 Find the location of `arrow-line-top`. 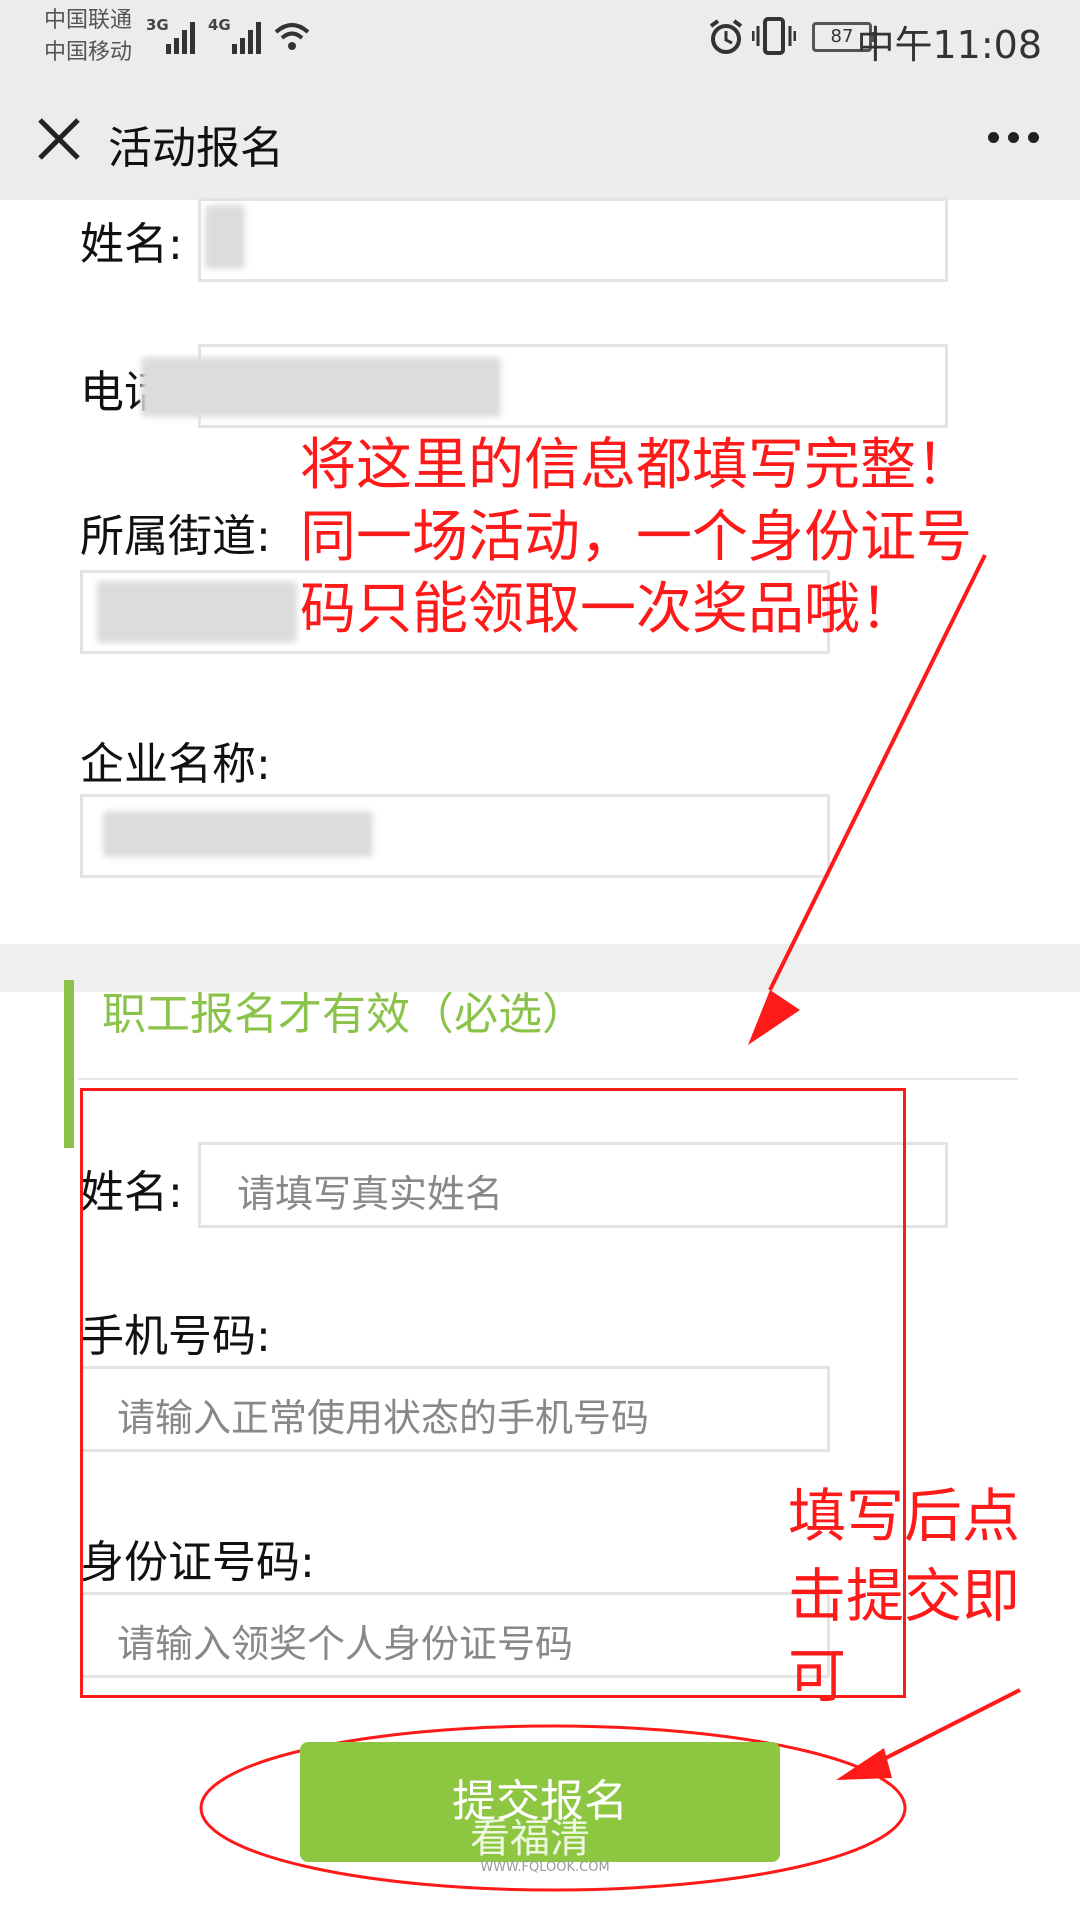

arrow-line-top is located at coordinates (877, 772).